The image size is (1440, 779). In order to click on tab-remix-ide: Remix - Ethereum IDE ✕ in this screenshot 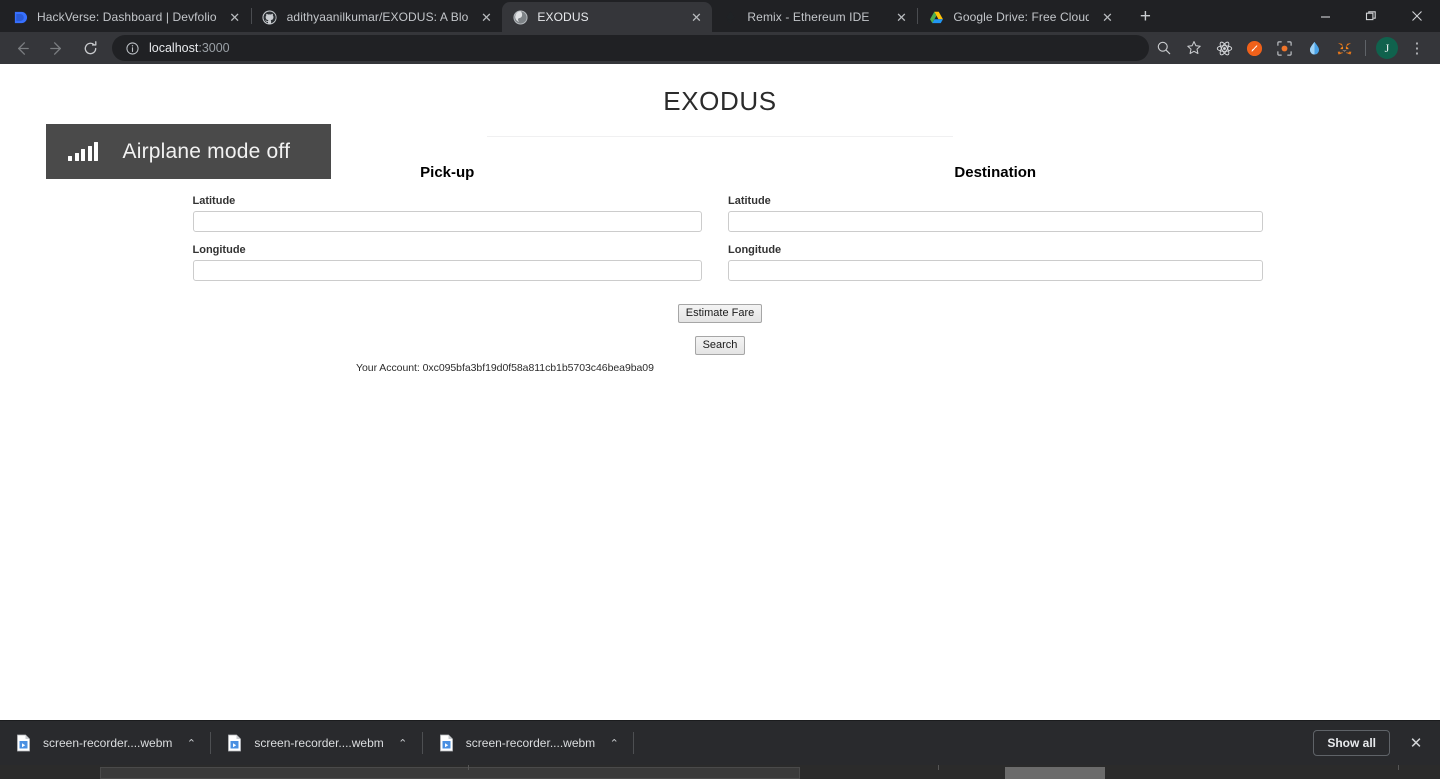, I will do `click(814, 17)`.